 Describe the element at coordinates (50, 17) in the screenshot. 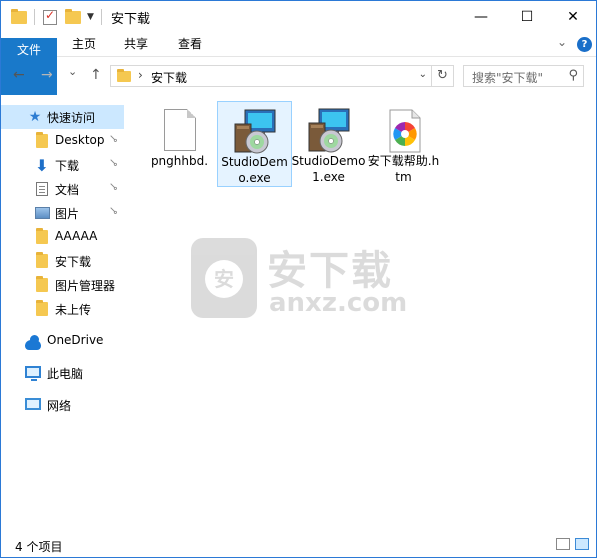

I see `properties-icon` at that location.